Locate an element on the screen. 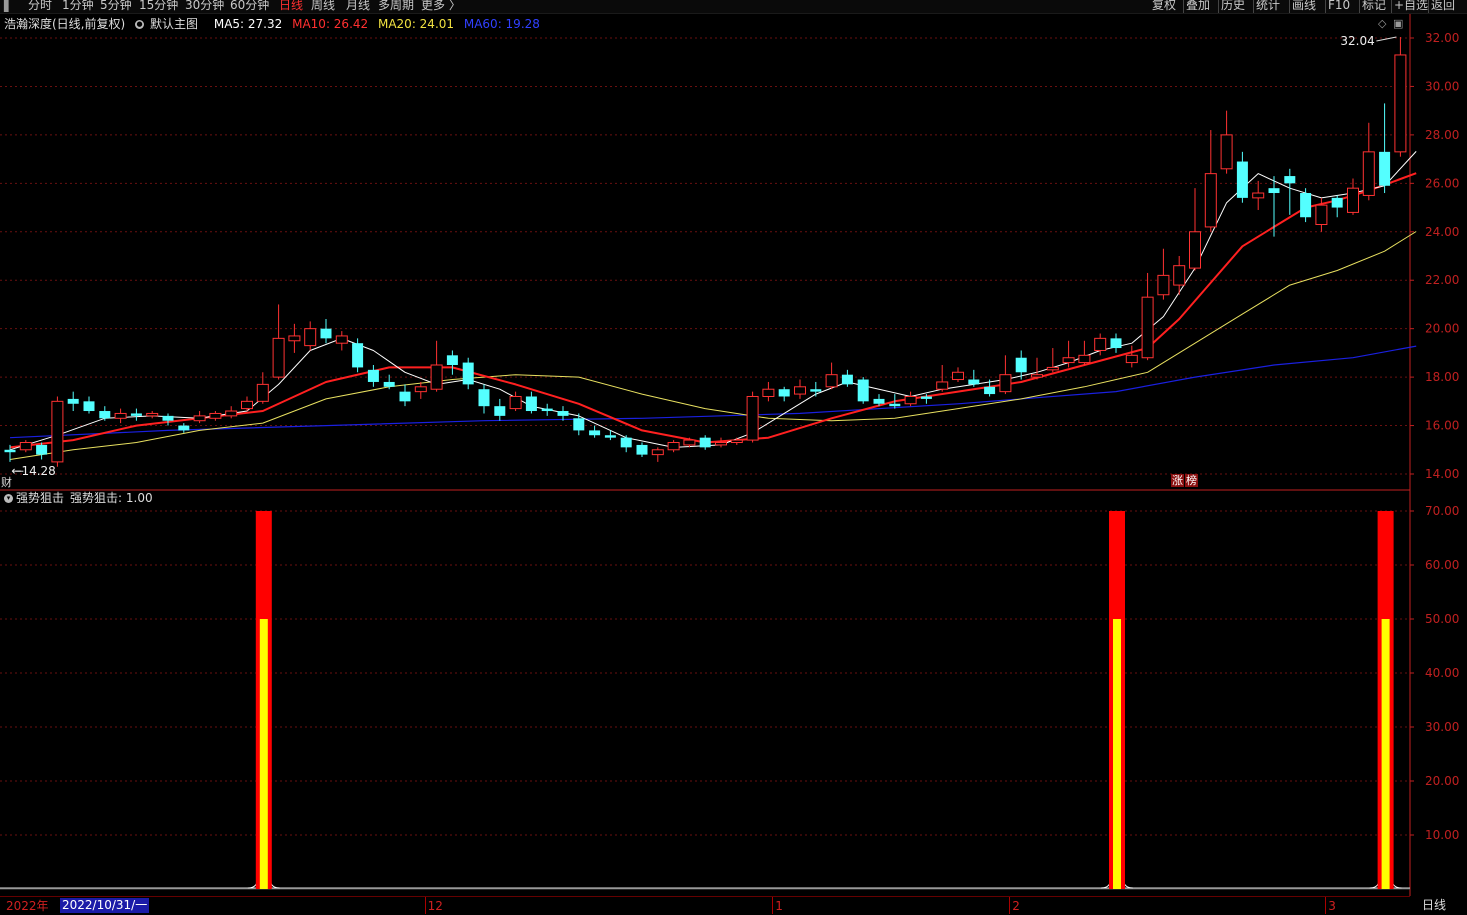  period-tab: 周线 is located at coordinates (323, 6).